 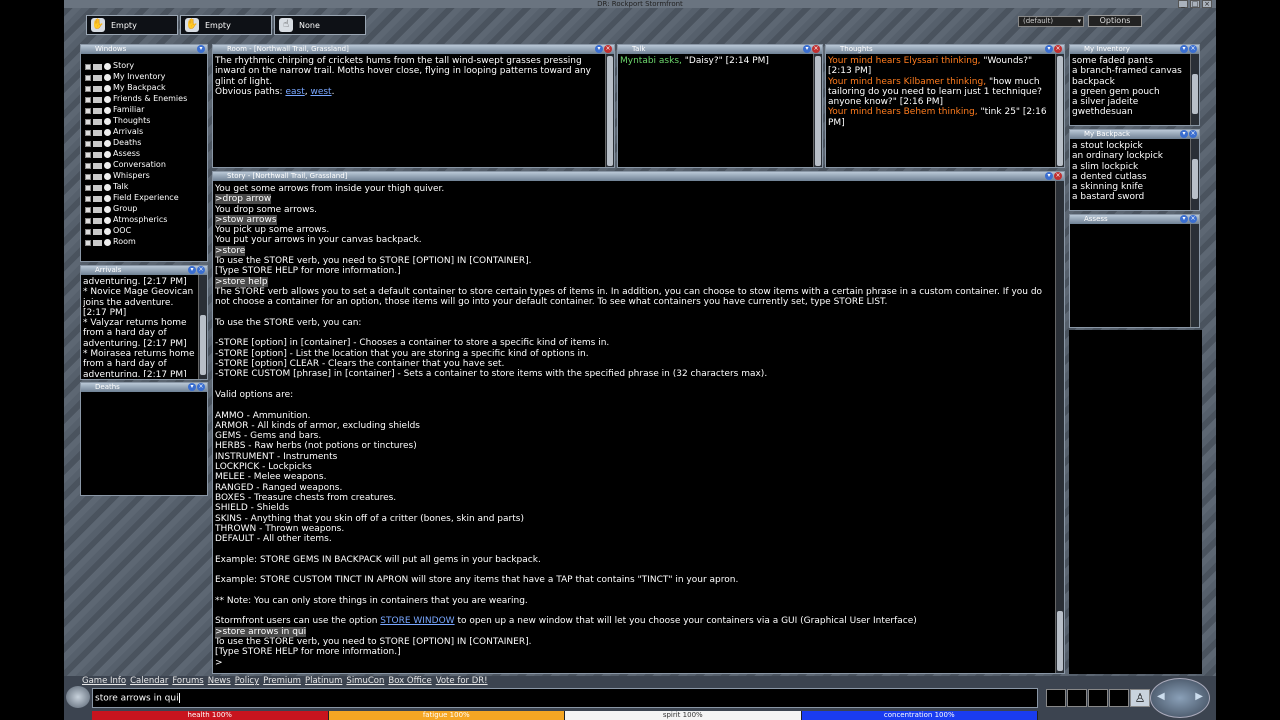 I want to click on path-west-link: west, so click(x=320, y=92).